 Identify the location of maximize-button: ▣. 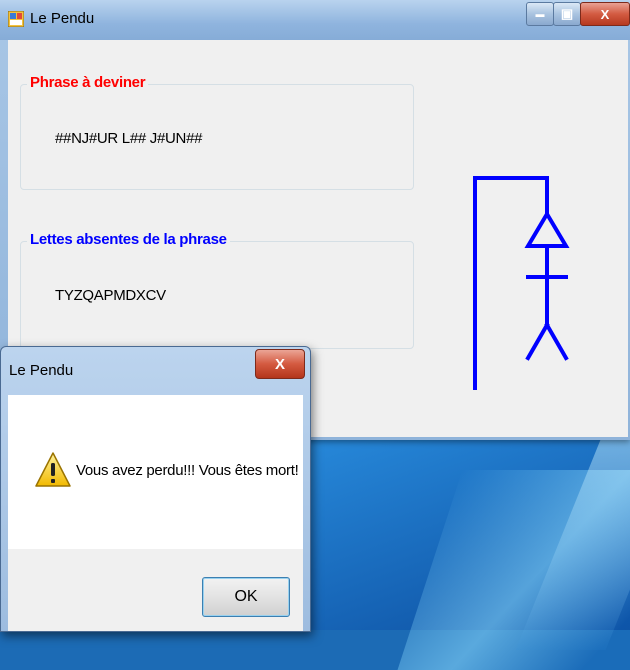
(567, 14).